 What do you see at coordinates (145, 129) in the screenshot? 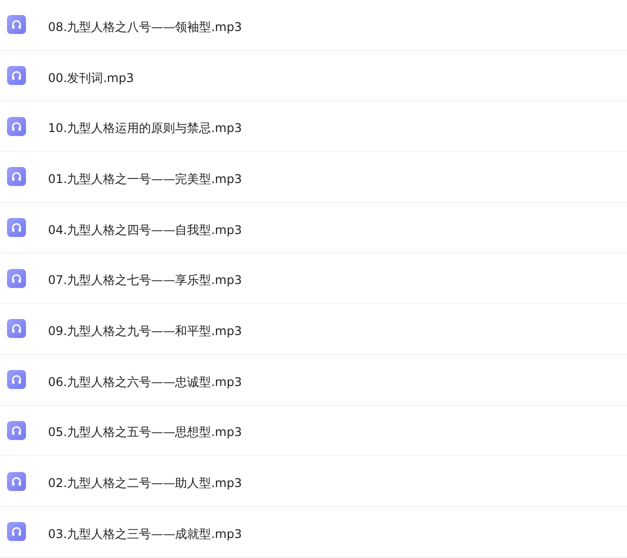
I see `file-name: 10.九型人格运用的原则与禁忌.mp3` at bounding box center [145, 129].